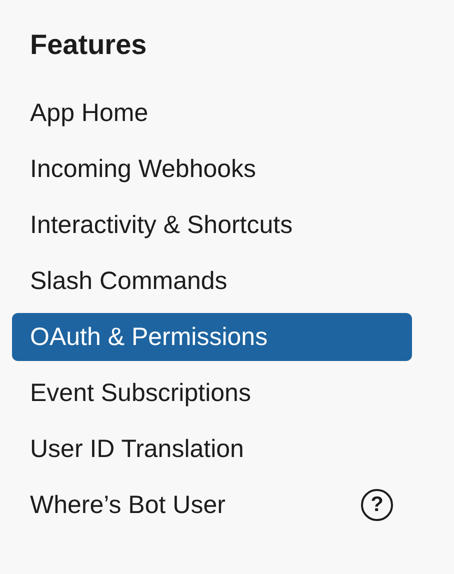  I want to click on nav-item-label: Incoming Webhooks, so click(143, 169).